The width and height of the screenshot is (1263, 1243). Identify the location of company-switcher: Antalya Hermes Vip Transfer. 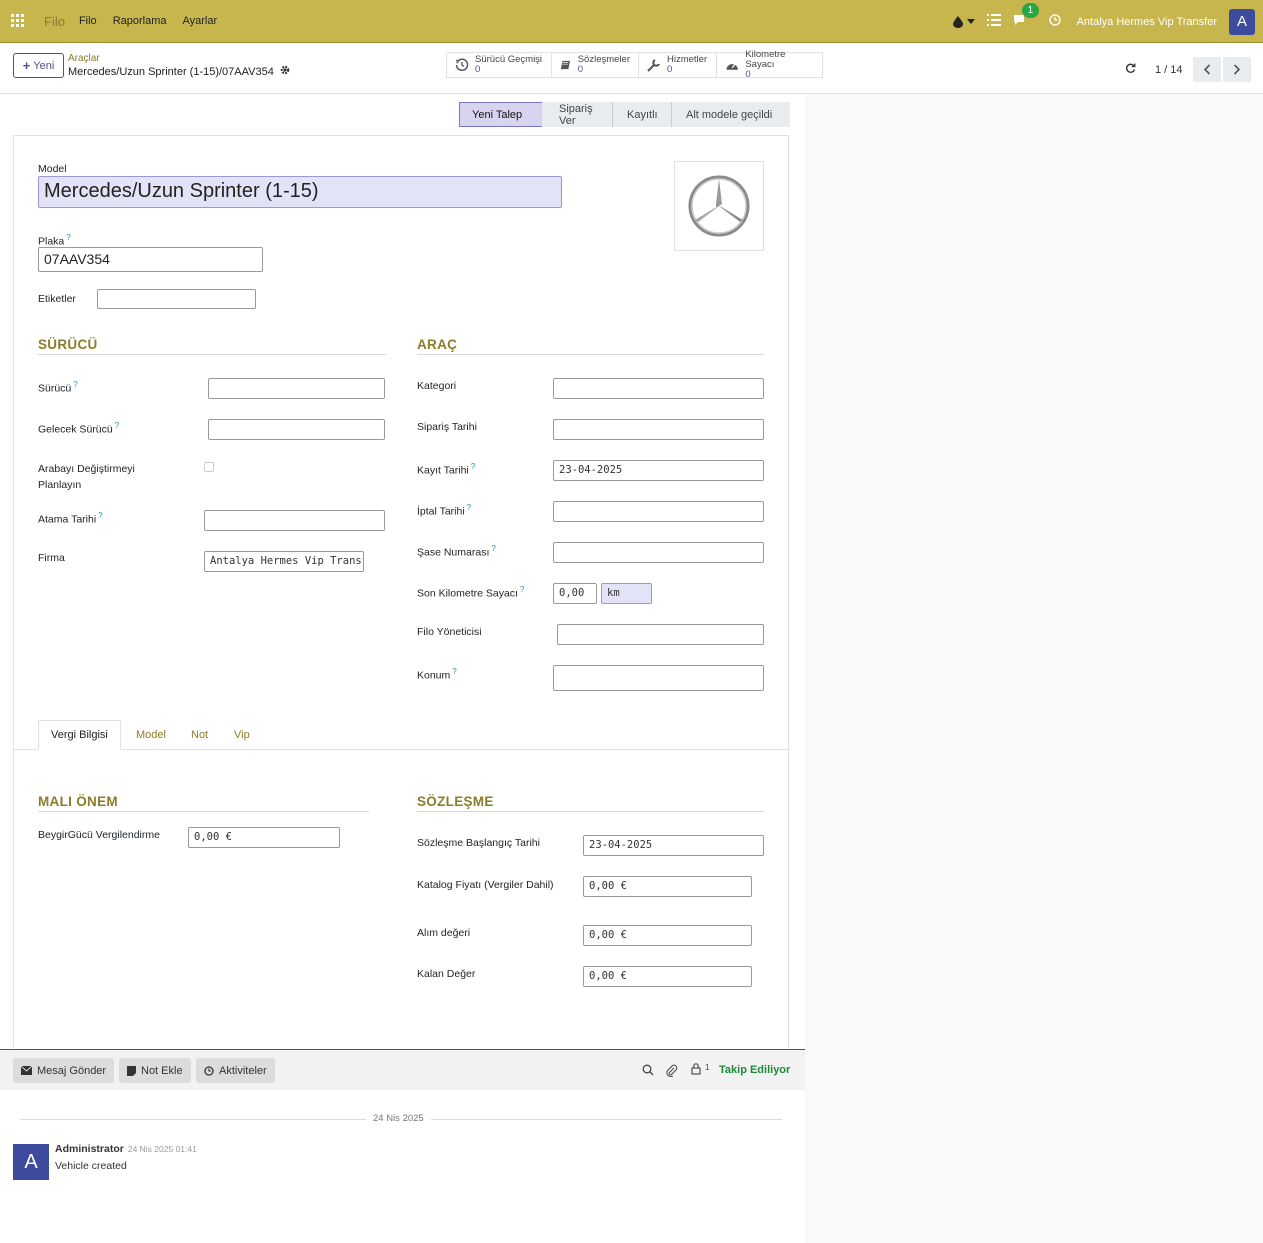
(1147, 22).